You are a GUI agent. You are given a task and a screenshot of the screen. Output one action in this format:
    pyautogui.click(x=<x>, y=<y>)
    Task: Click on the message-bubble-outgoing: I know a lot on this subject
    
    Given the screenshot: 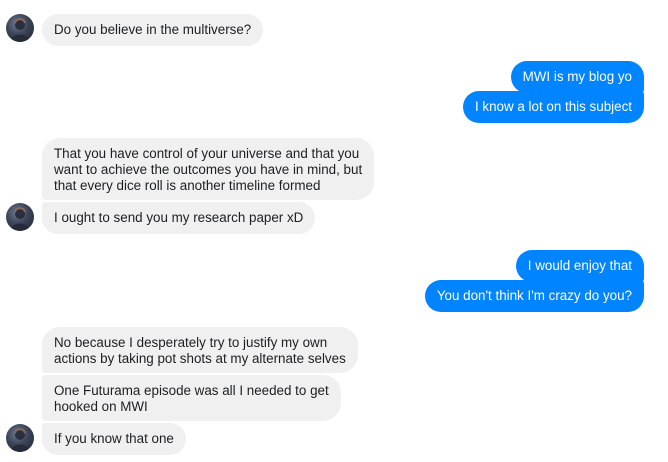 What is the action you would take?
    pyautogui.click(x=553, y=107)
    